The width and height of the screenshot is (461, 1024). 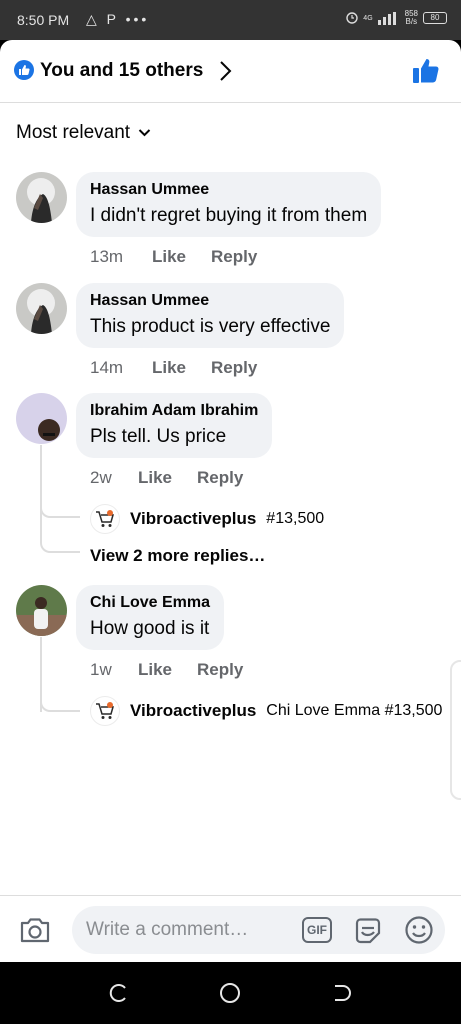 I want to click on comment-text: This product is very effective, so click(x=210, y=326).